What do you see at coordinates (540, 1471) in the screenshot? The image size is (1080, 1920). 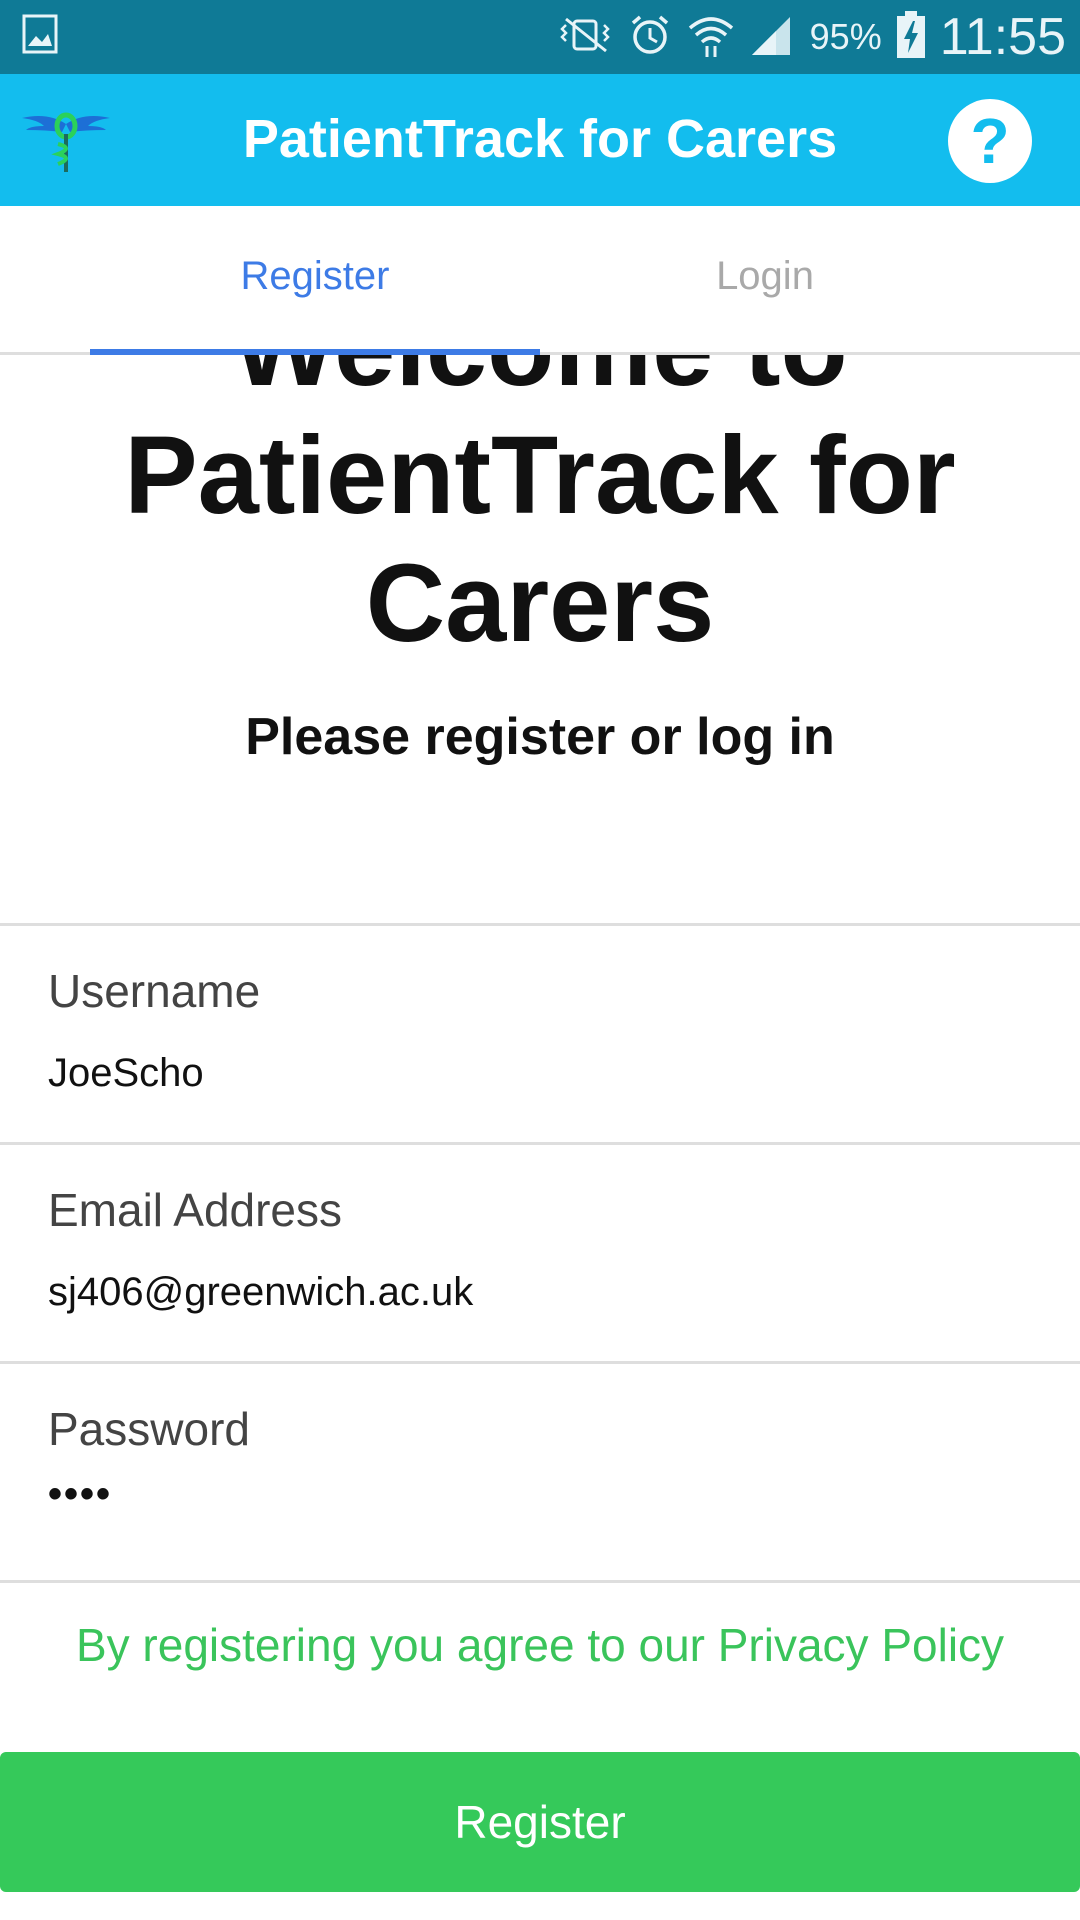 I see `password-field: Password ••••` at bounding box center [540, 1471].